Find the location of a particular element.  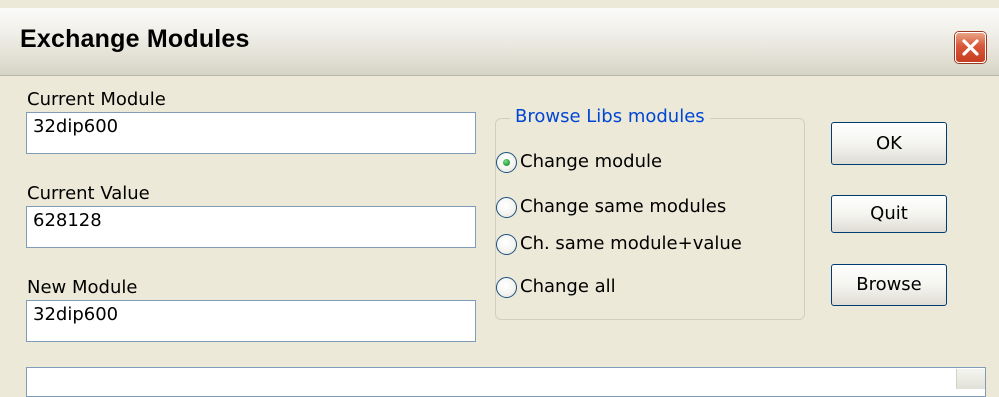

close-button is located at coordinates (970, 47).